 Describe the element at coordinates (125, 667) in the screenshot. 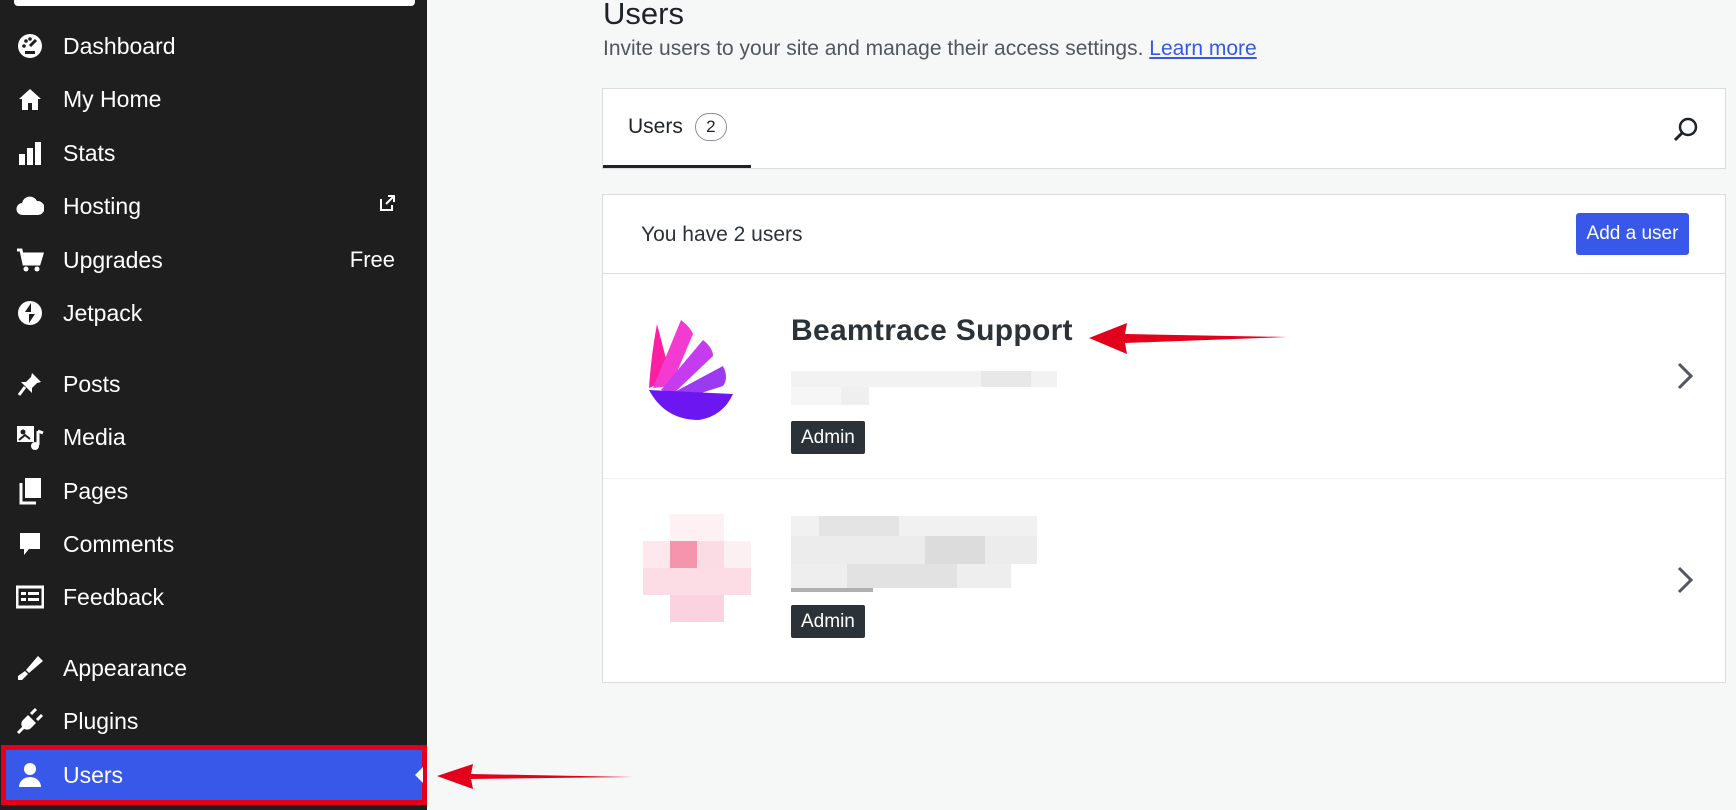

I see `sidebar-item-label: Appearance` at that location.